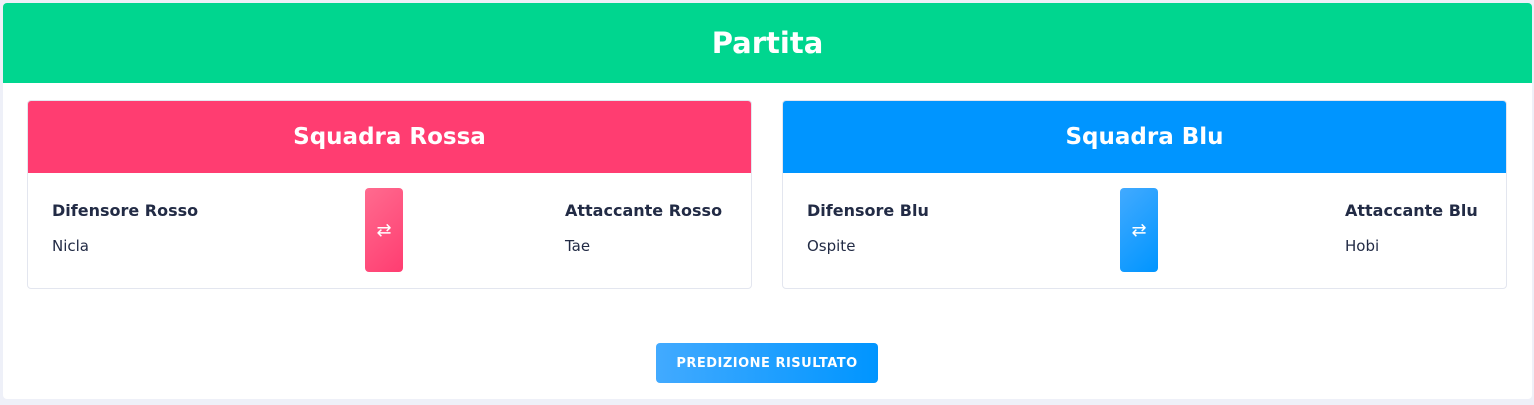 Image resolution: width=1534 pixels, height=405 pixels. I want to click on team-blue-header: Squadra Blu, so click(1144, 137).